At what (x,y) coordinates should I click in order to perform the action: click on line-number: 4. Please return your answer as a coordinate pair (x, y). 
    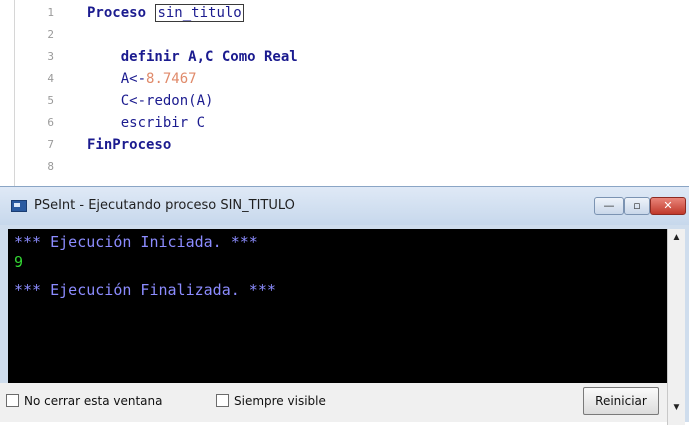
    Looking at the image, I should click on (50, 78).